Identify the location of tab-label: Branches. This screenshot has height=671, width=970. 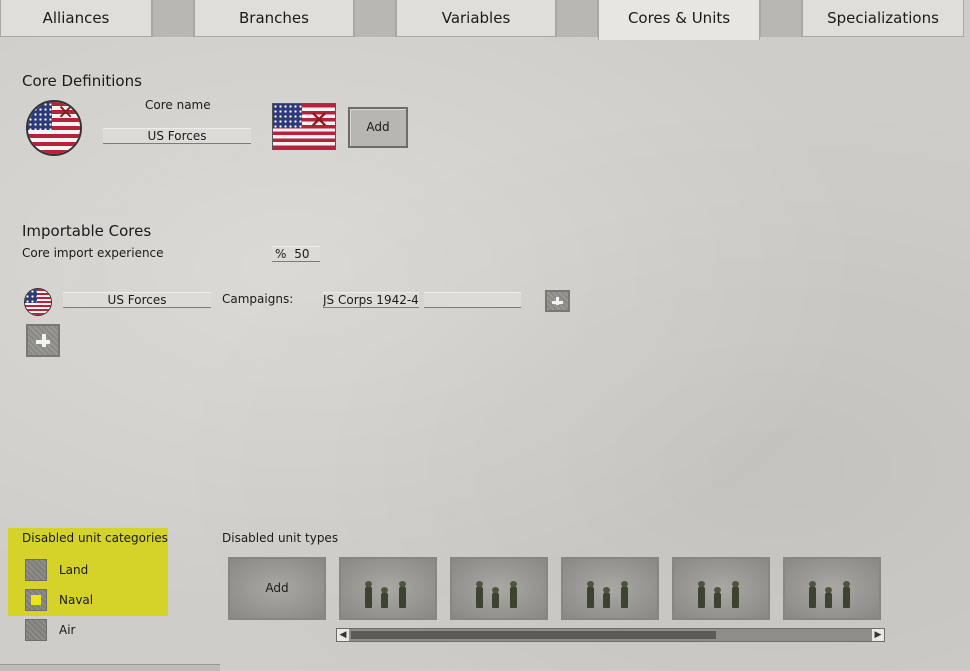
(274, 18).